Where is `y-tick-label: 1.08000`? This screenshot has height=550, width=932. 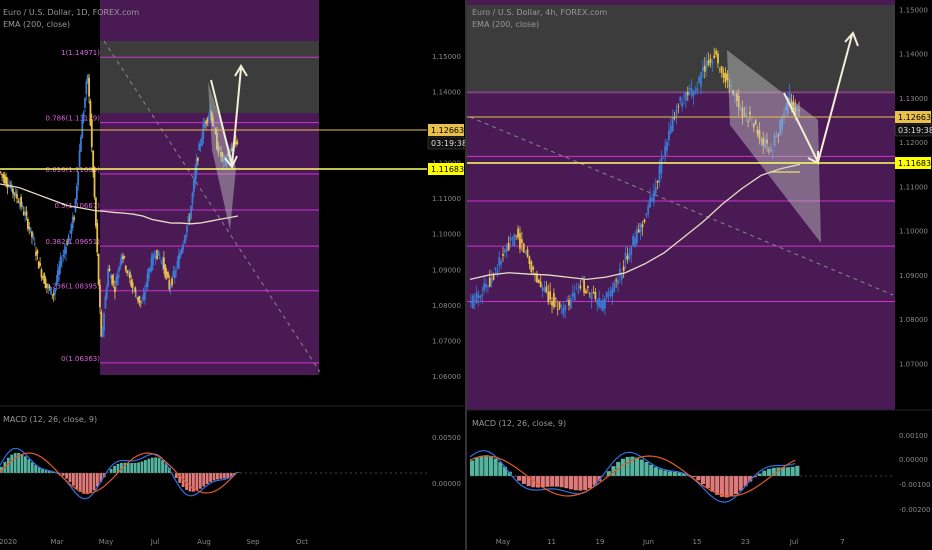
y-tick-label: 1.08000 is located at coordinates (913, 320).